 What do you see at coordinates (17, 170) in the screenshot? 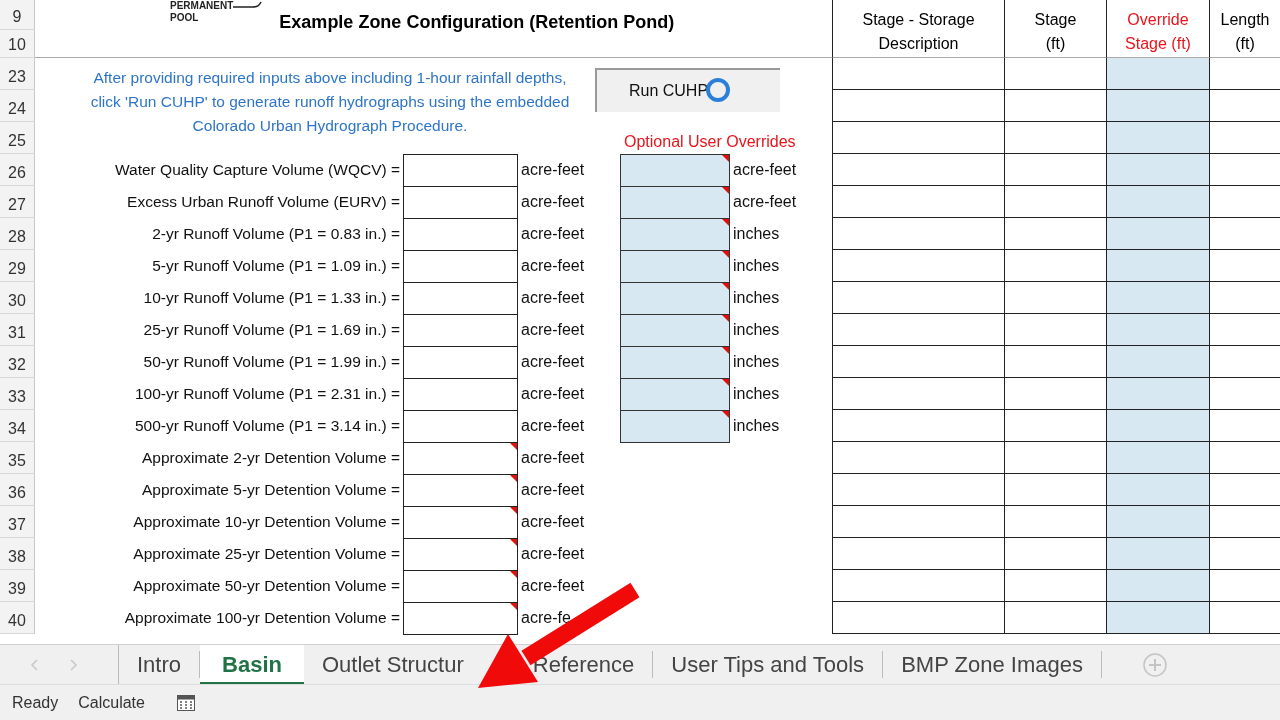
I see `row-header: 26` at bounding box center [17, 170].